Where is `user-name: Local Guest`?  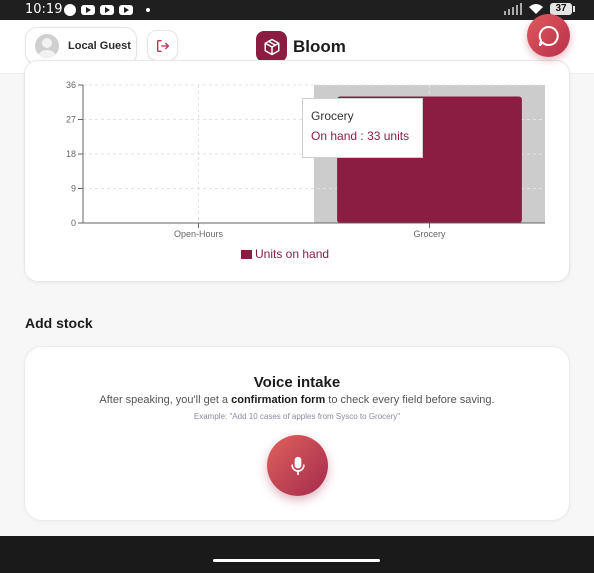
user-name: Local Guest is located at coordinates (99, 46).